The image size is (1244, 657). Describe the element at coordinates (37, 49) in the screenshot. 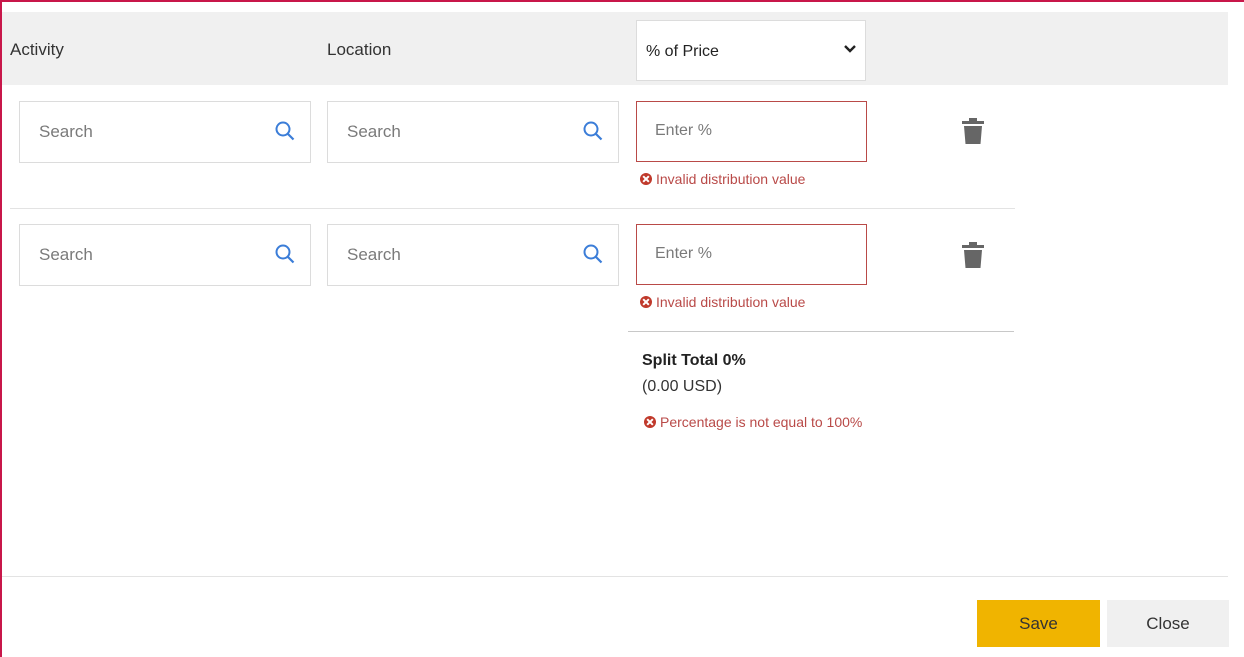

I see `column-header-activity: Activity` at that location.